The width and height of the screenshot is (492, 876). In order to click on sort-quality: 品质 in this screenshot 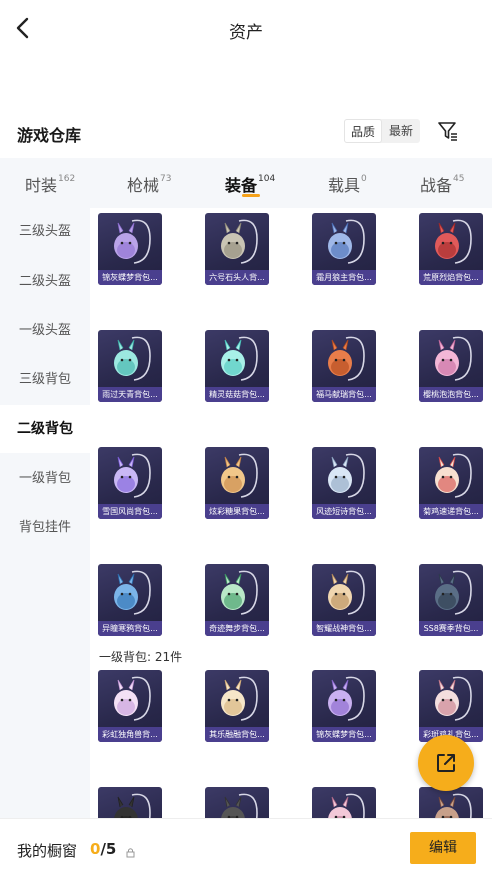, I will do `click(363, 131)`.